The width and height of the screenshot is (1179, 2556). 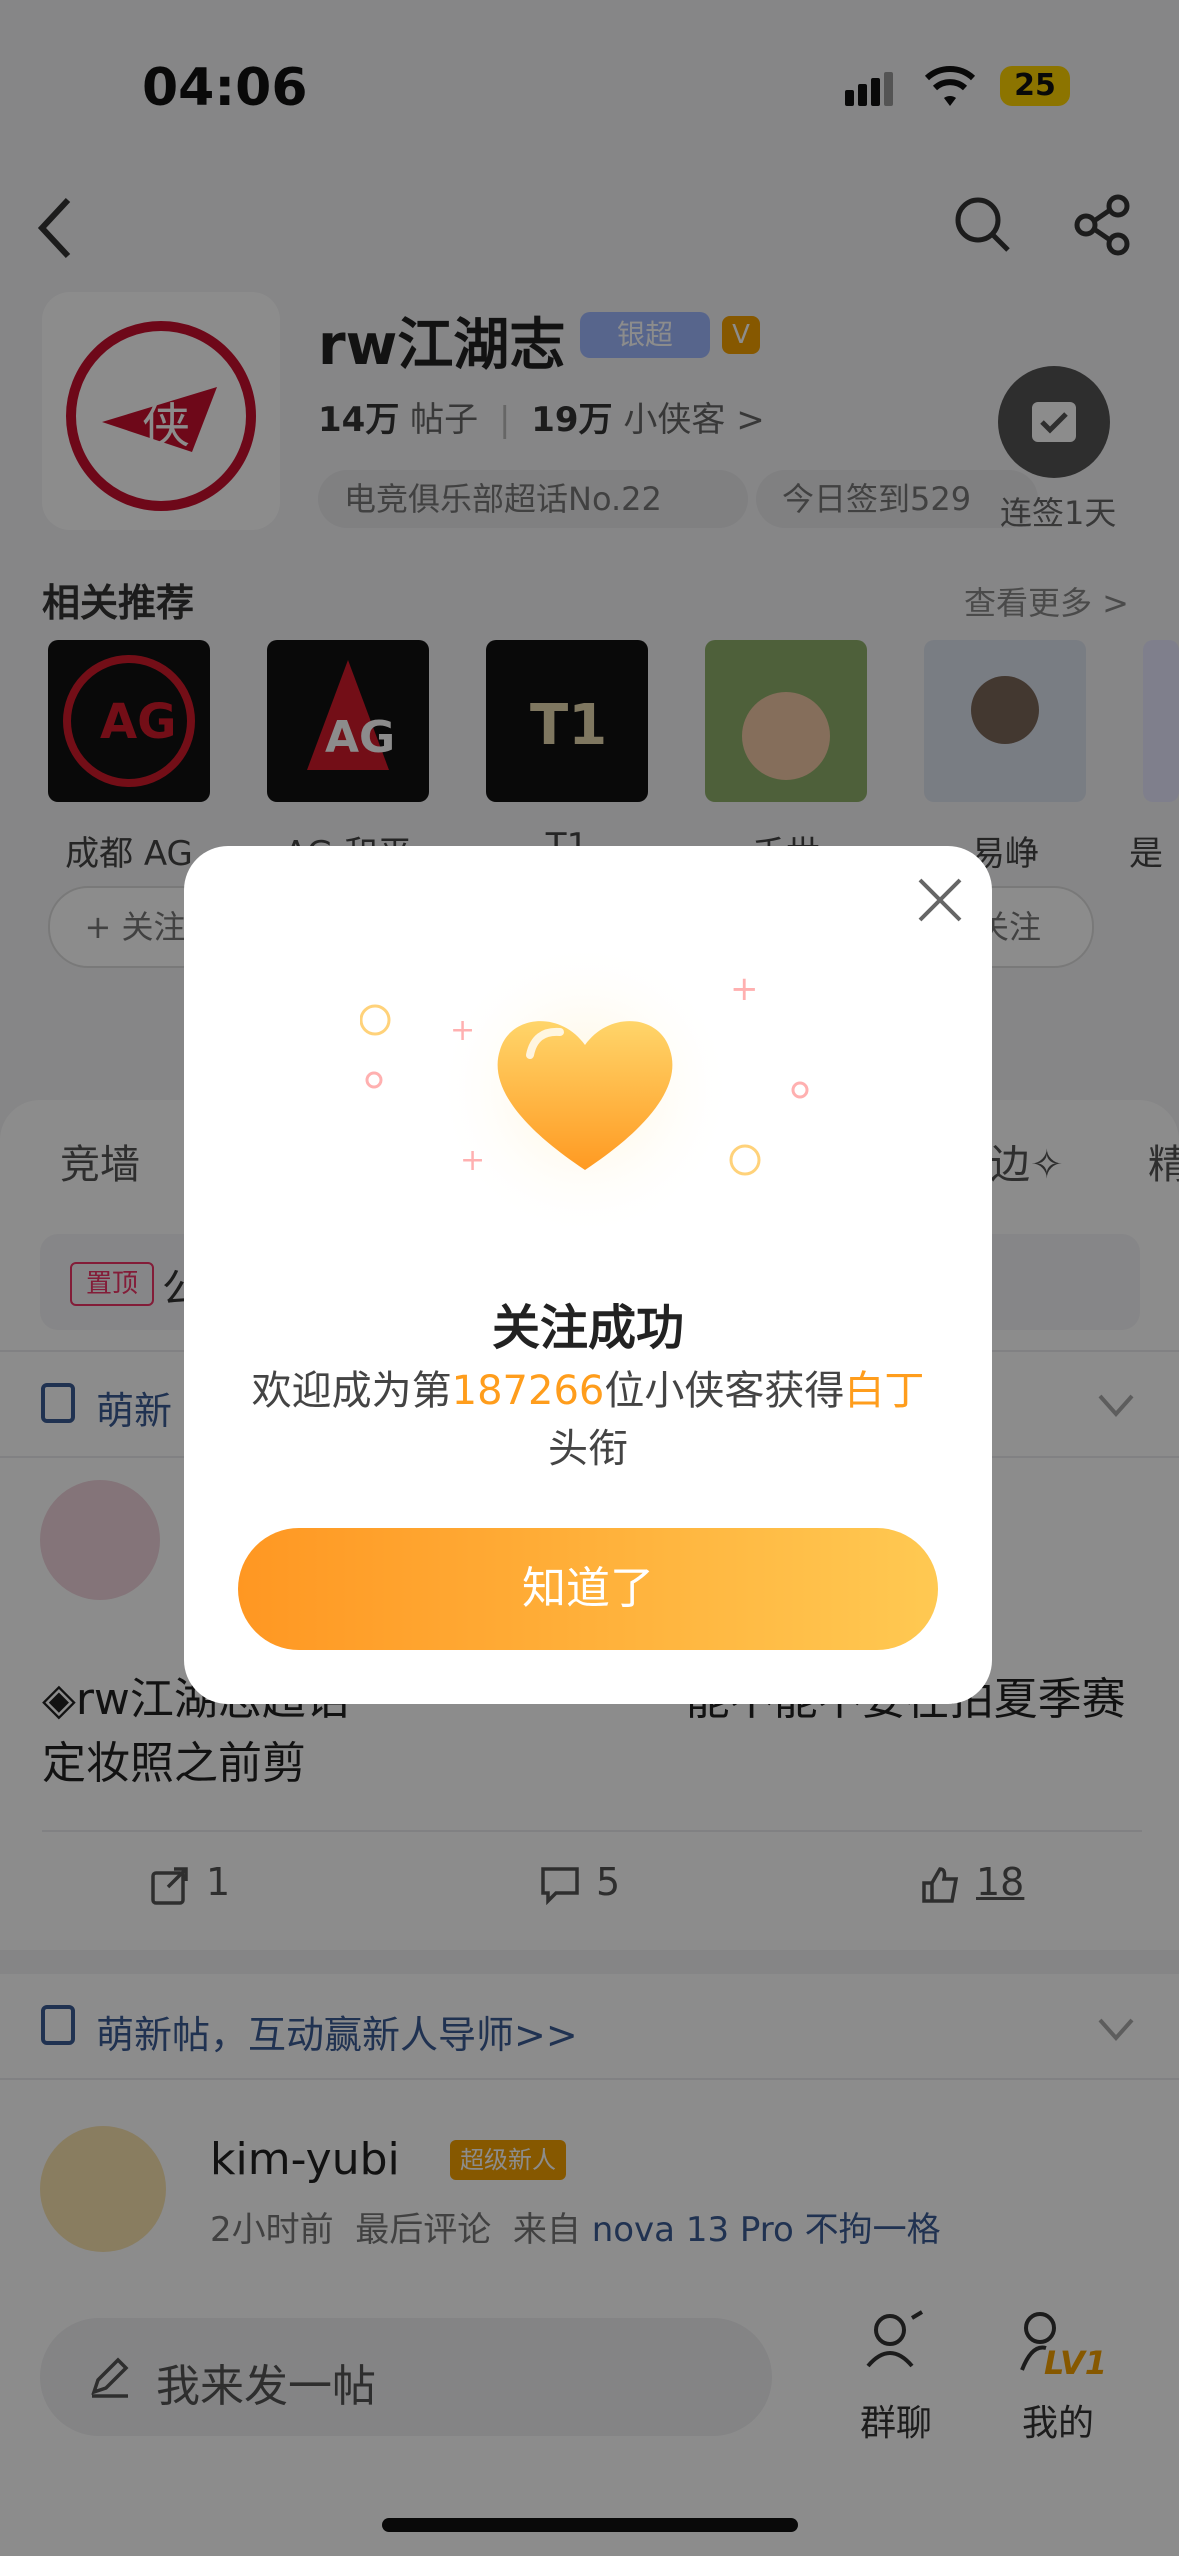 I want to click on desc-middle: 位小侠客获得, so click(x=724, y=1391).